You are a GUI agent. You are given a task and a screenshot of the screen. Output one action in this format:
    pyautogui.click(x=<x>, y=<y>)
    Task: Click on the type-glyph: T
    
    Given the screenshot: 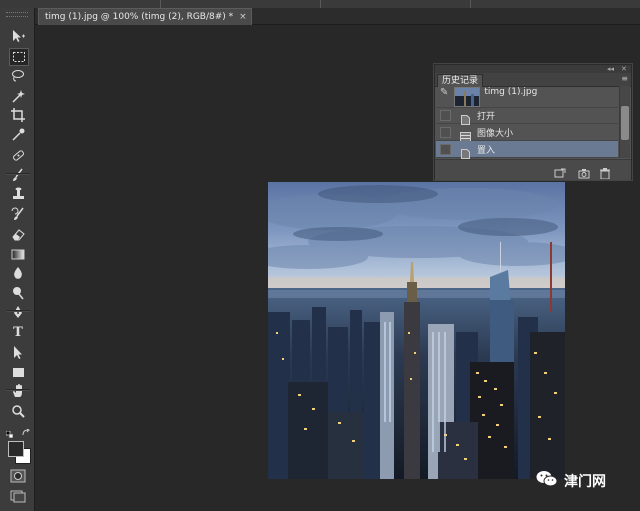 What is the action you would take?
    pyautogui.click(x=18, y=332)
    